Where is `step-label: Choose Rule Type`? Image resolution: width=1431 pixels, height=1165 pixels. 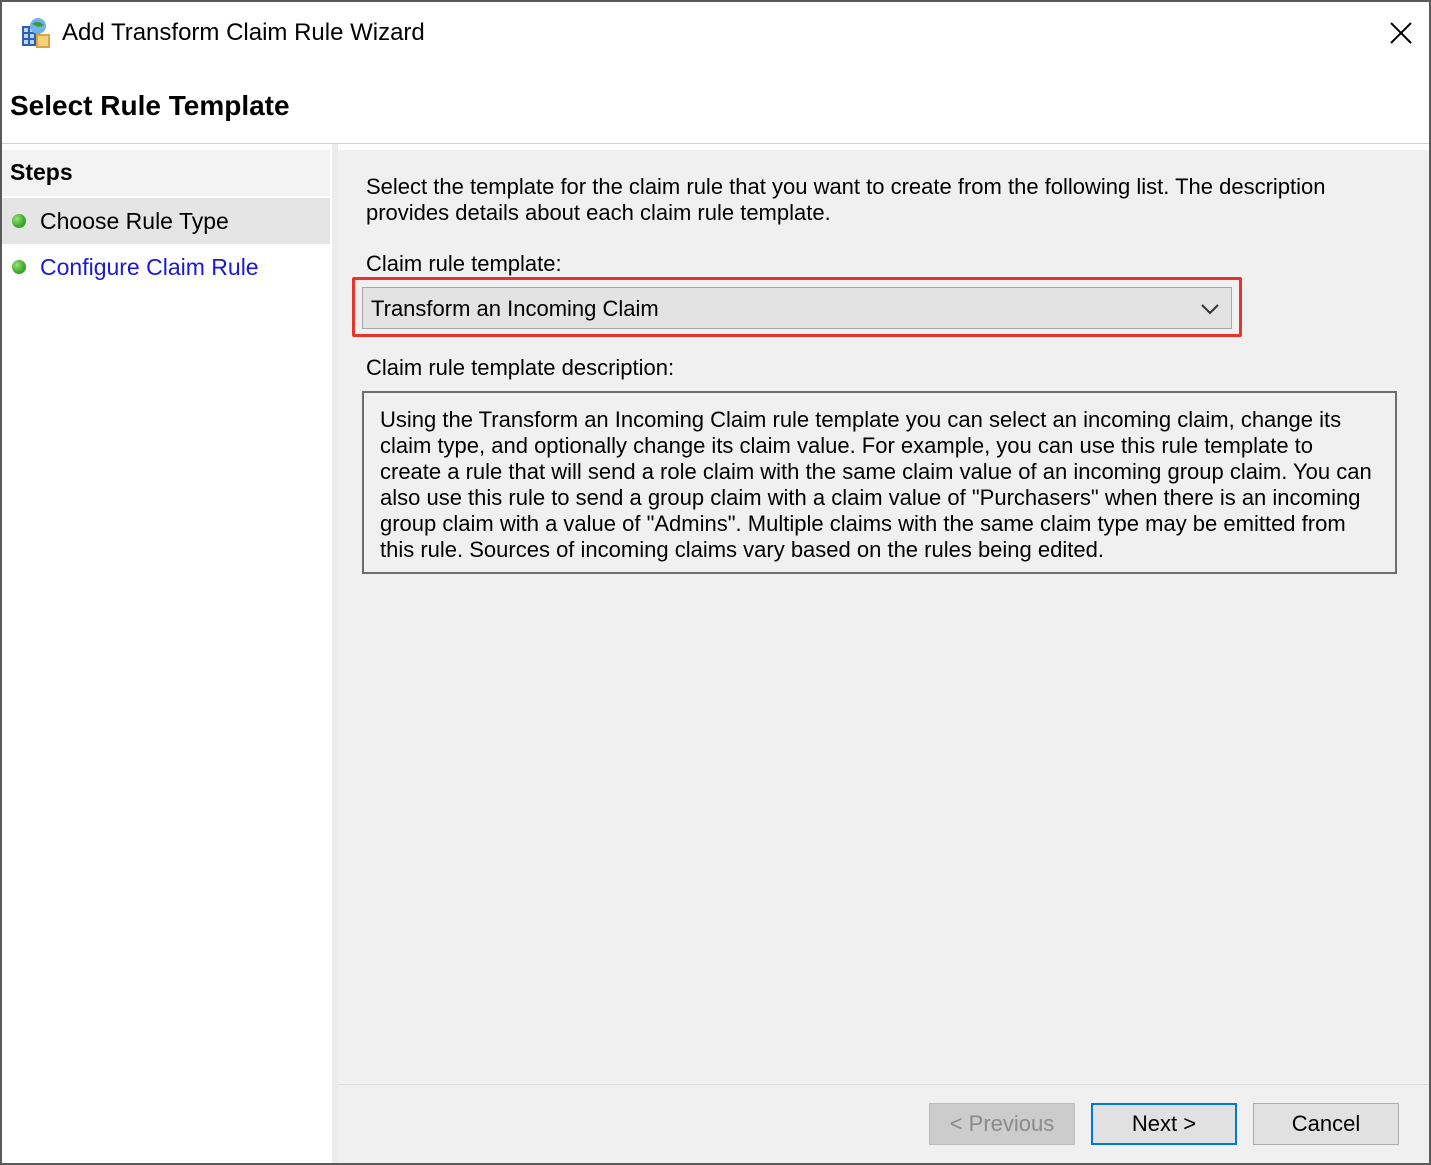 step-label: Choose Rule Type is located at coordinates (134, 221).